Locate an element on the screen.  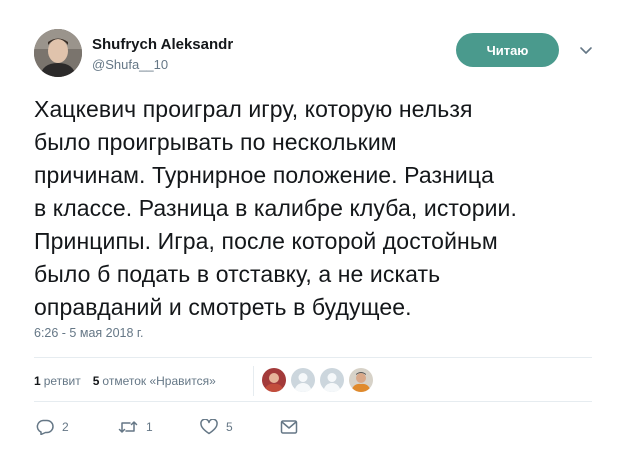
follow-button: Читаю is located at coordinates (507, 50).